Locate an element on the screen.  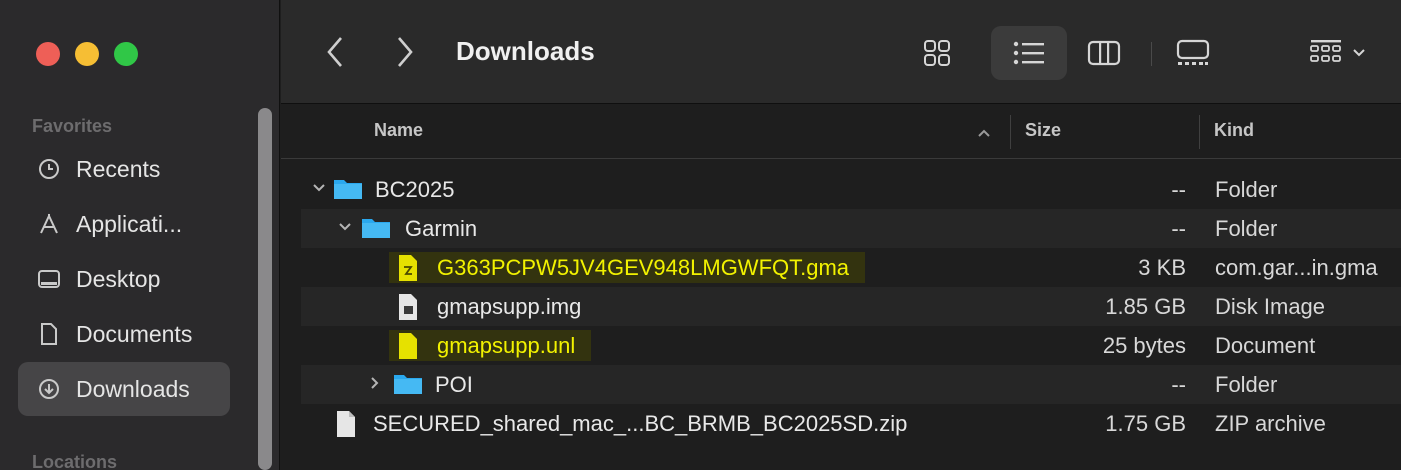
file-name: BC2025 is located at coordinates (415, 189).